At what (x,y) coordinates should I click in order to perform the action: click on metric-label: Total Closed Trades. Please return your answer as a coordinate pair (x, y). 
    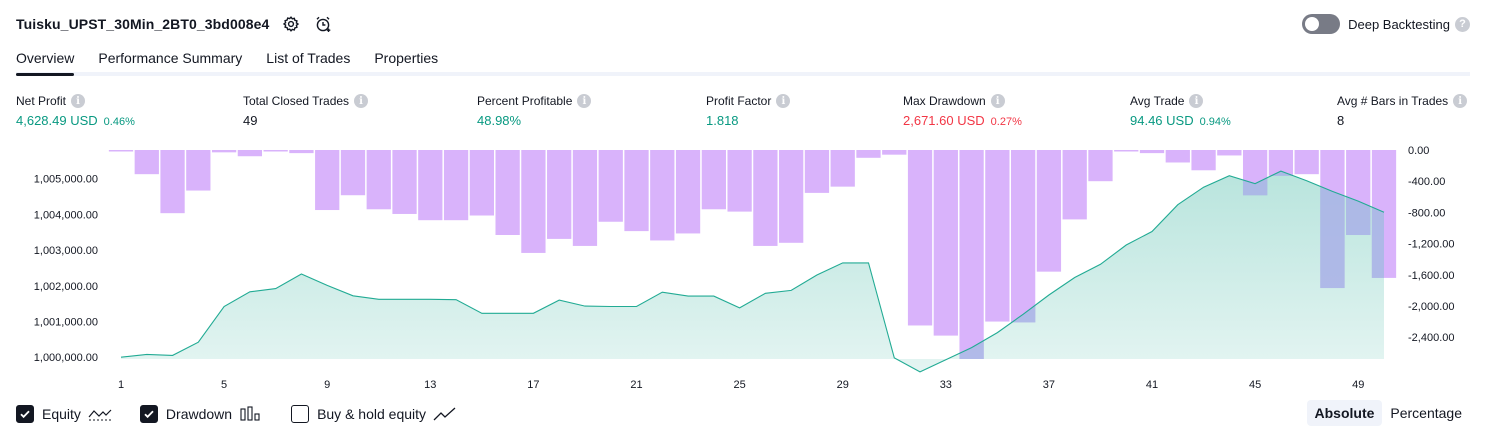
    Looking at the image, I should click on (296, 101).